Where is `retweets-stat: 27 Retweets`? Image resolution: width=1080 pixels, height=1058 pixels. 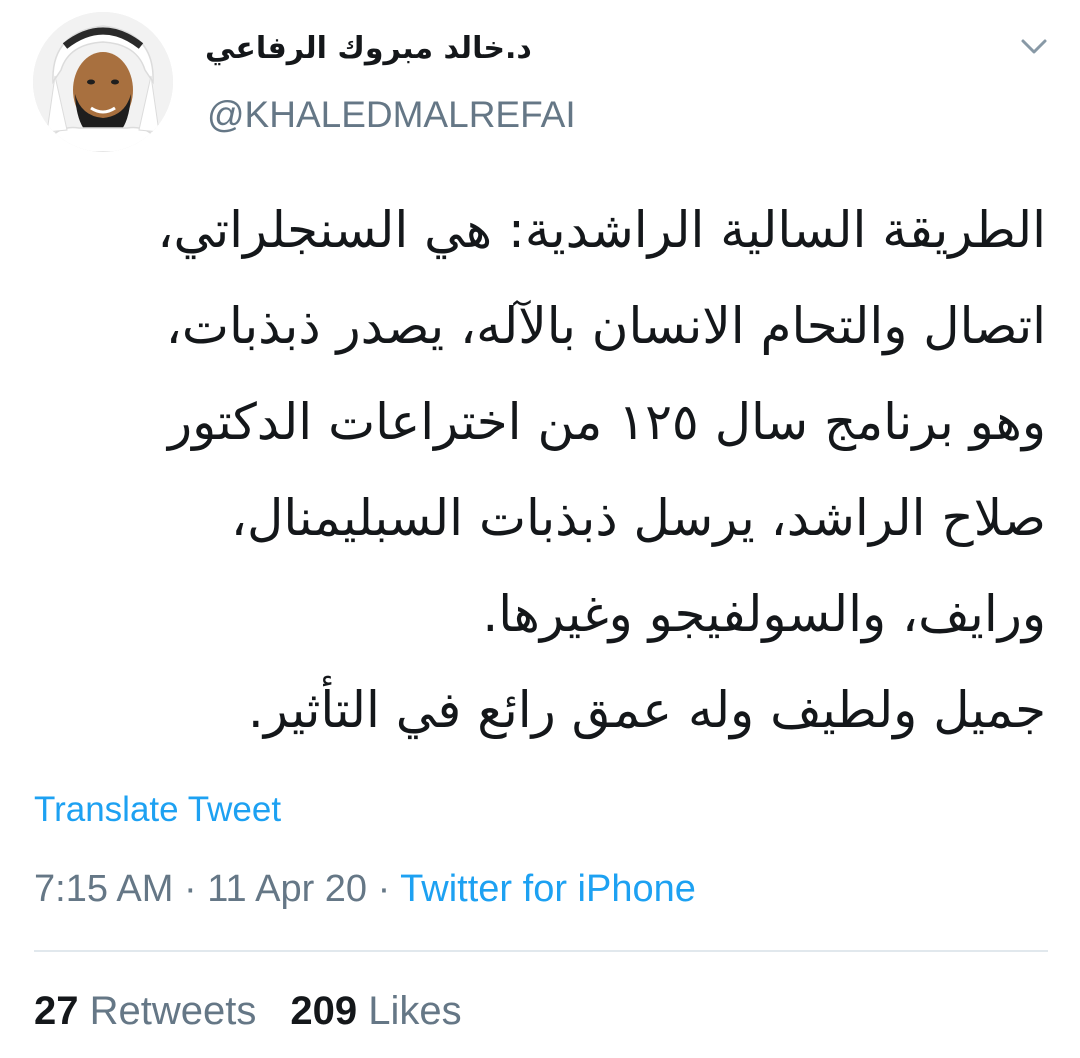
retweets-stat: 27 Retweets is located at coordinates (145, 1011).